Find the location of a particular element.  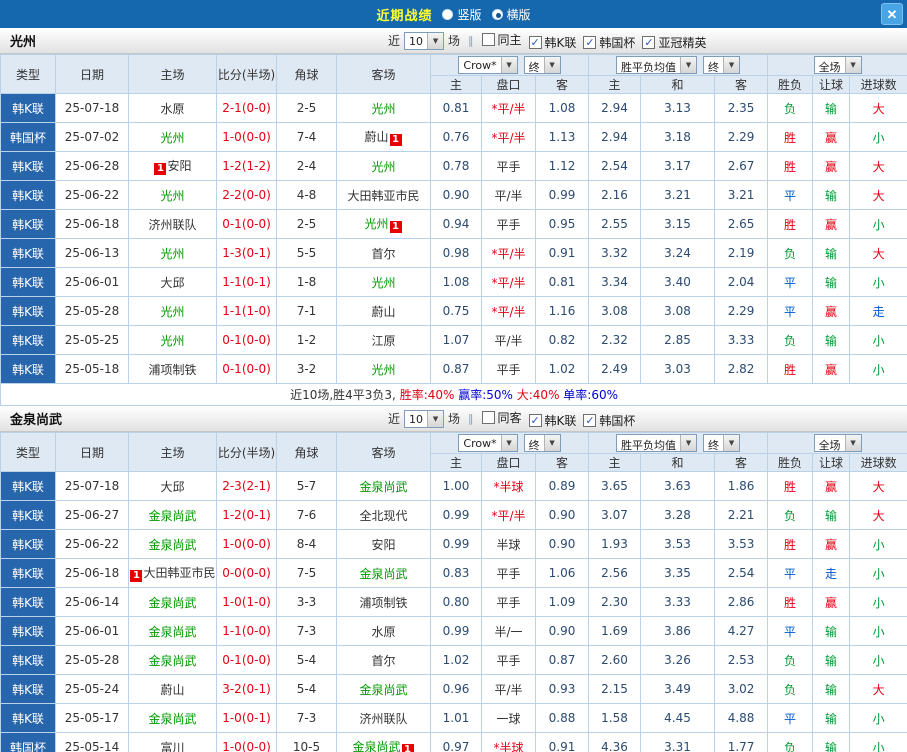

mean-home-cell: 3.32 is located at coordinates (615, 253).